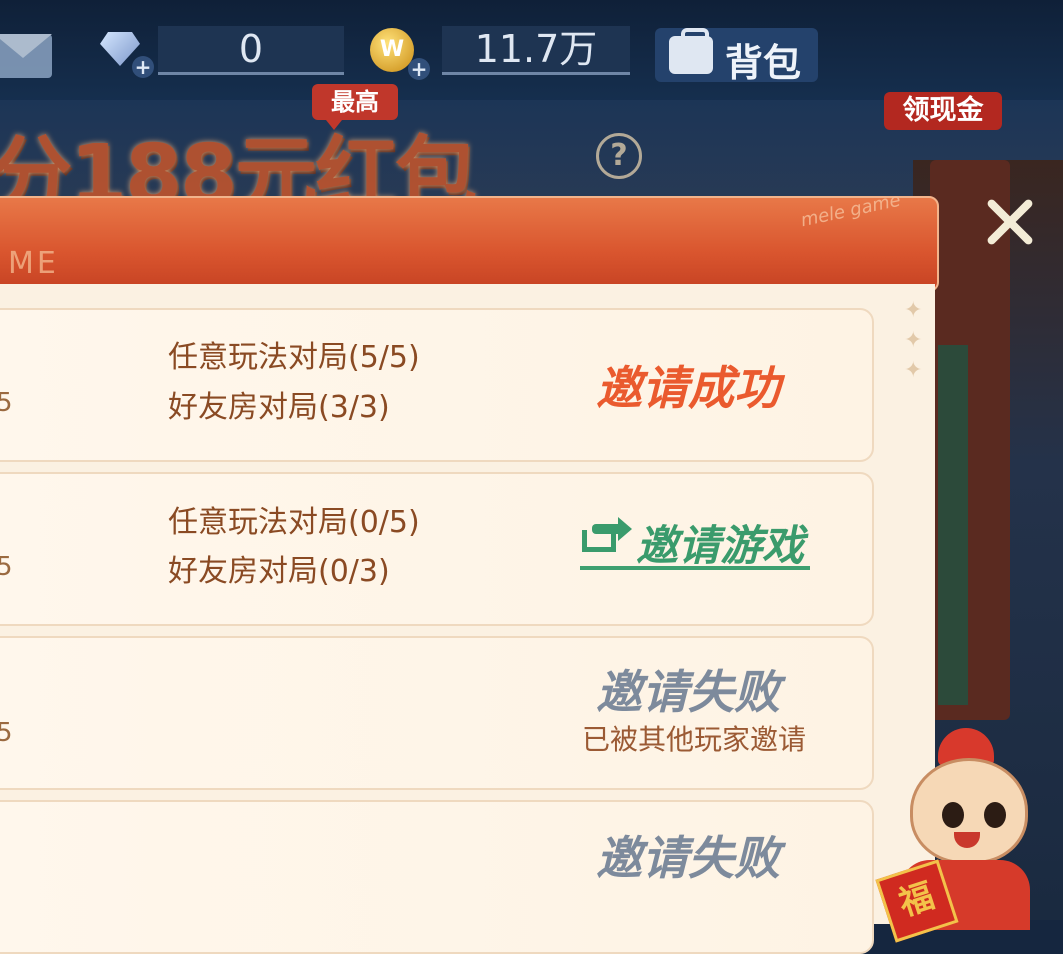 The width and height of the screenshot is (1063, 954). Describe the element at coordinates (763, 63) in the screenshot. I see `backpack-label: 背包` at that location.